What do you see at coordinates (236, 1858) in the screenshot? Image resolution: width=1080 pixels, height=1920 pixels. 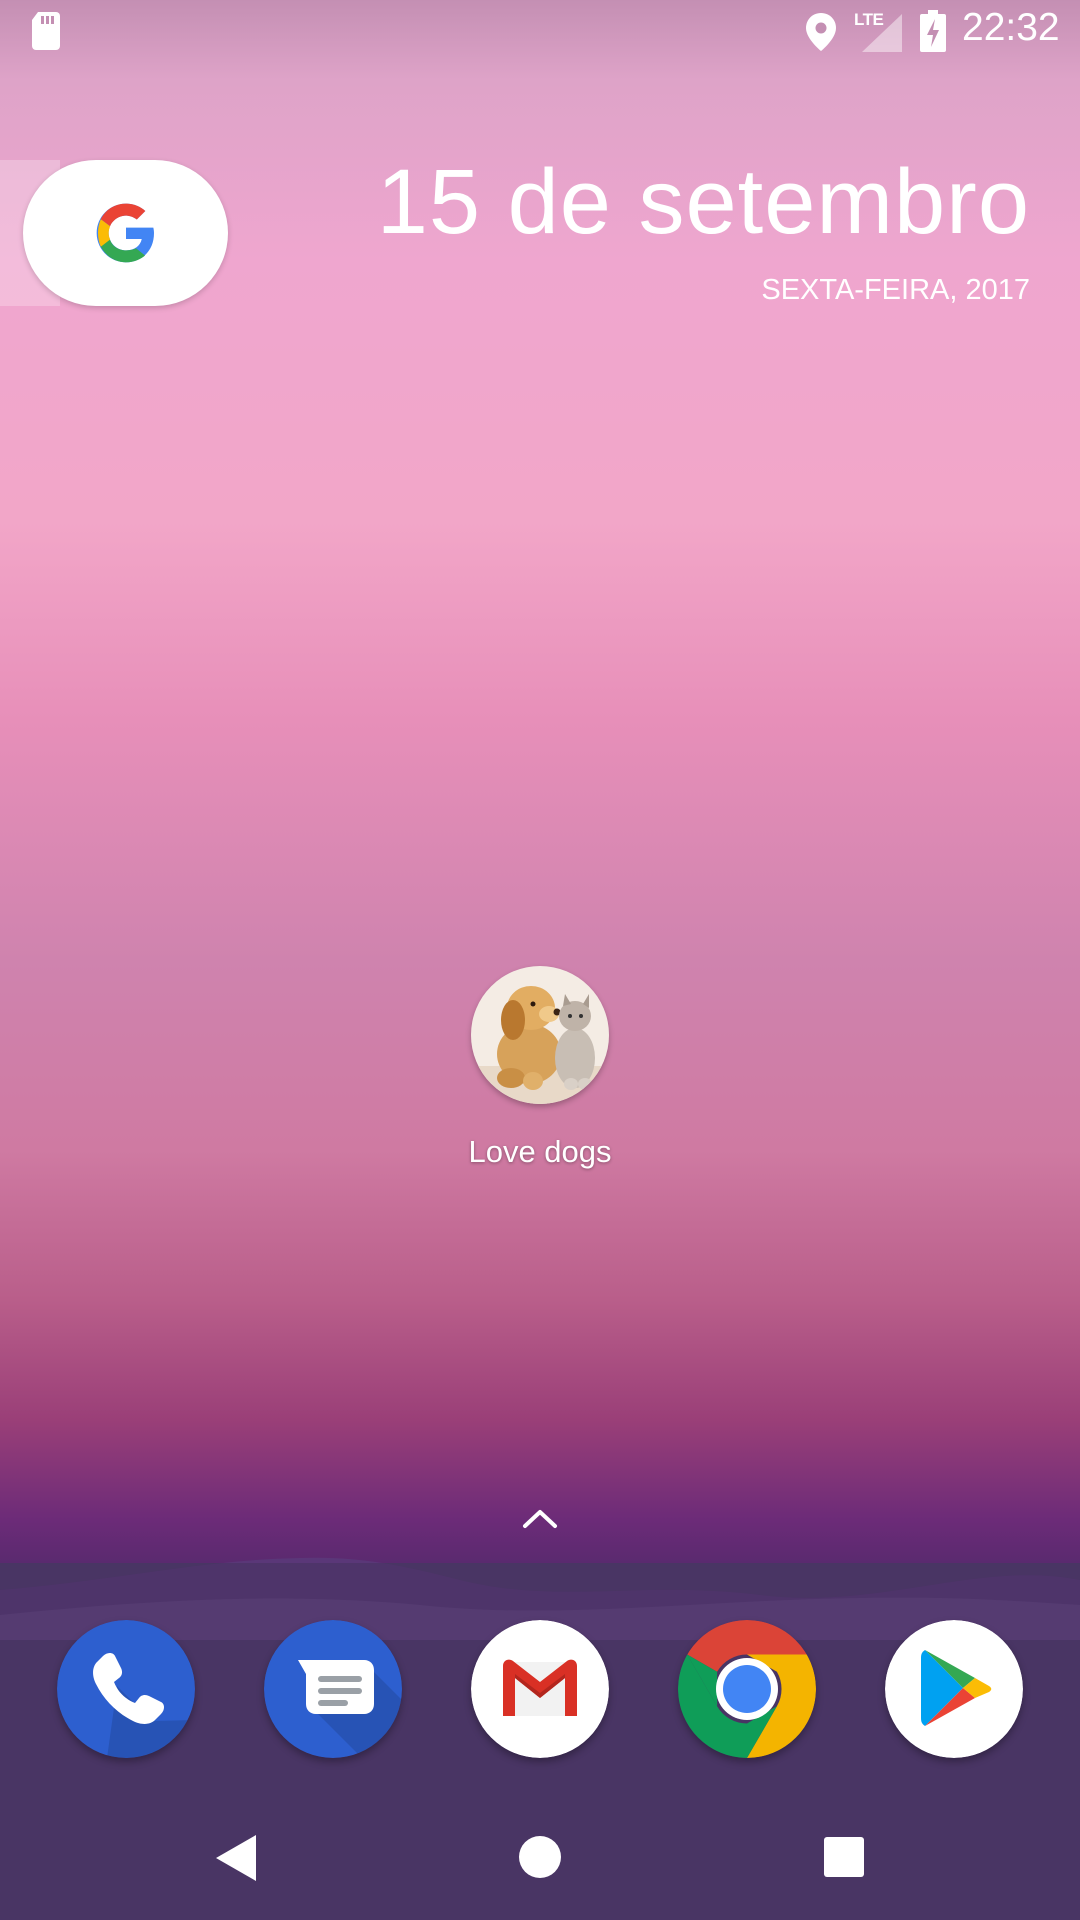 I see `back-icon` at bounding box center [236, 1858].